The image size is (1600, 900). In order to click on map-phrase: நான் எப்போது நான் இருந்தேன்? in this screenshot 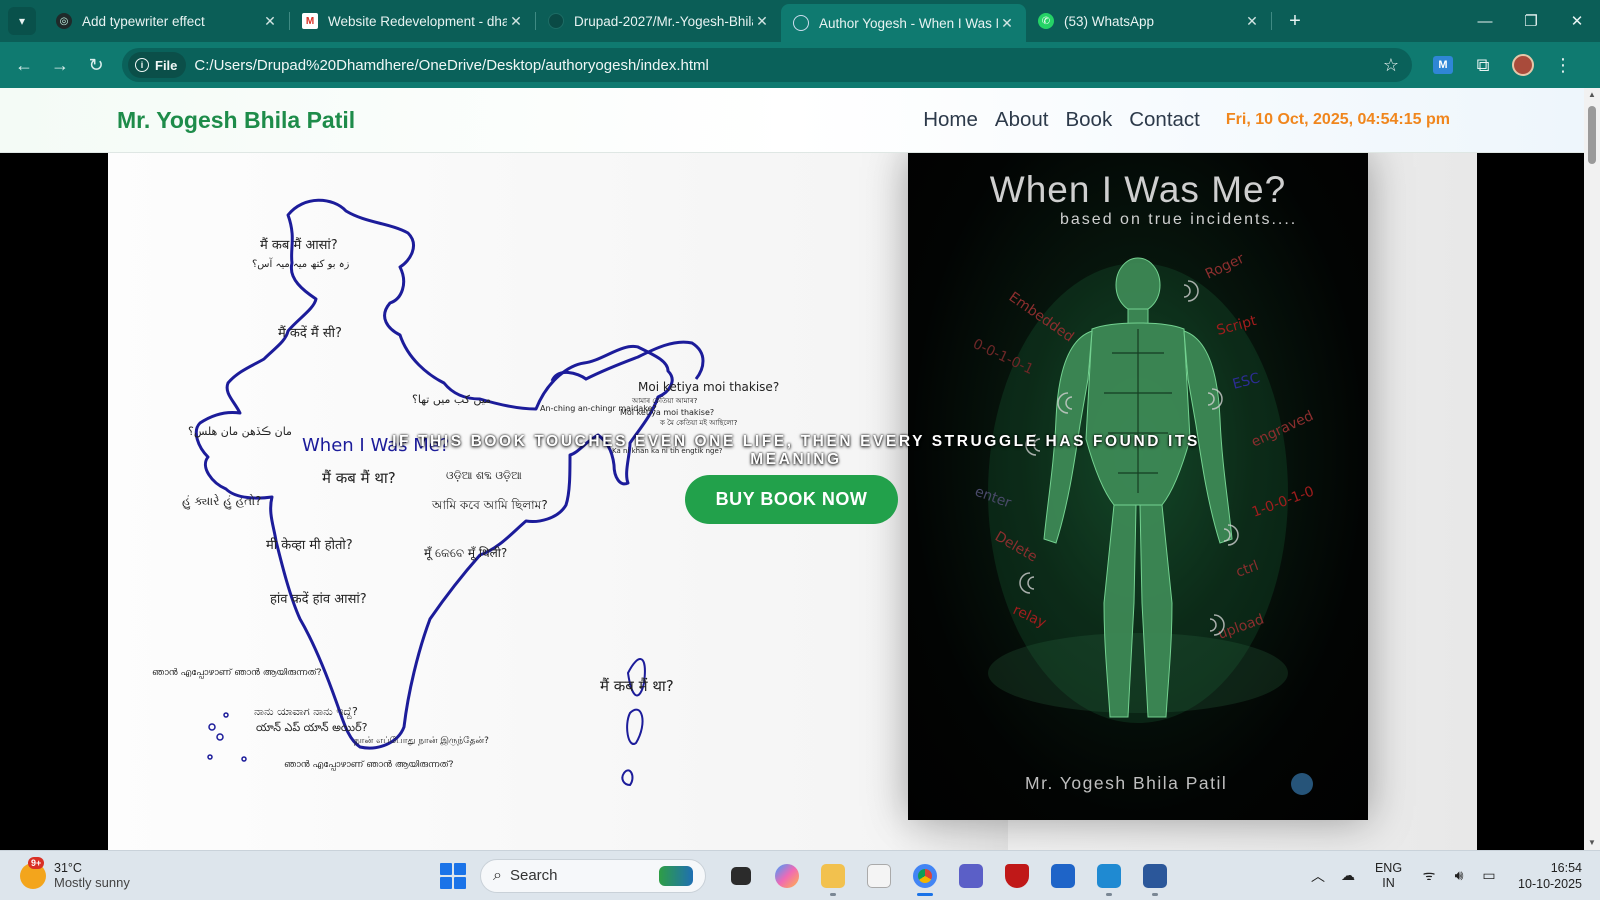, I will do `click(421, 741)`.